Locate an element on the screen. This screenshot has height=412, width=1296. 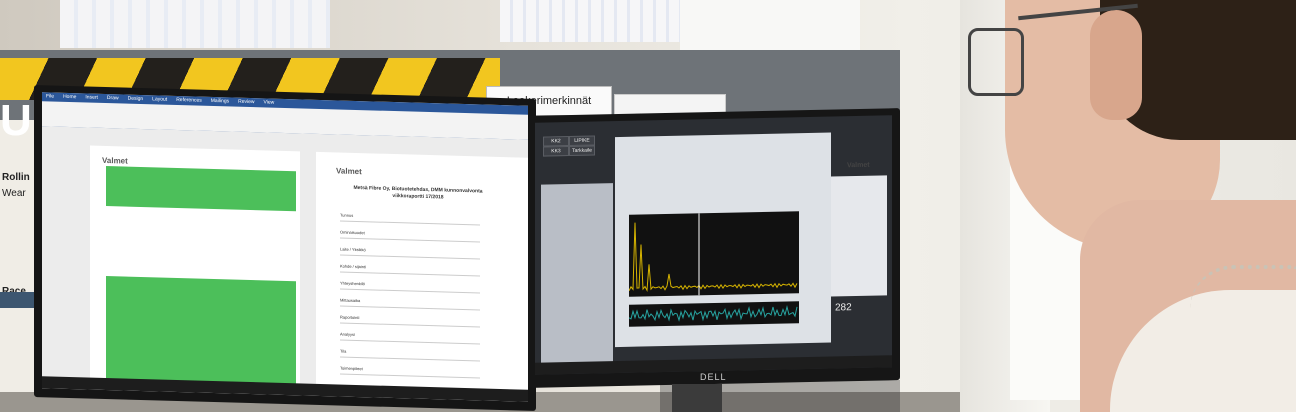
table-cell: Kohde / sijainti is located at coordinates (353, 266).